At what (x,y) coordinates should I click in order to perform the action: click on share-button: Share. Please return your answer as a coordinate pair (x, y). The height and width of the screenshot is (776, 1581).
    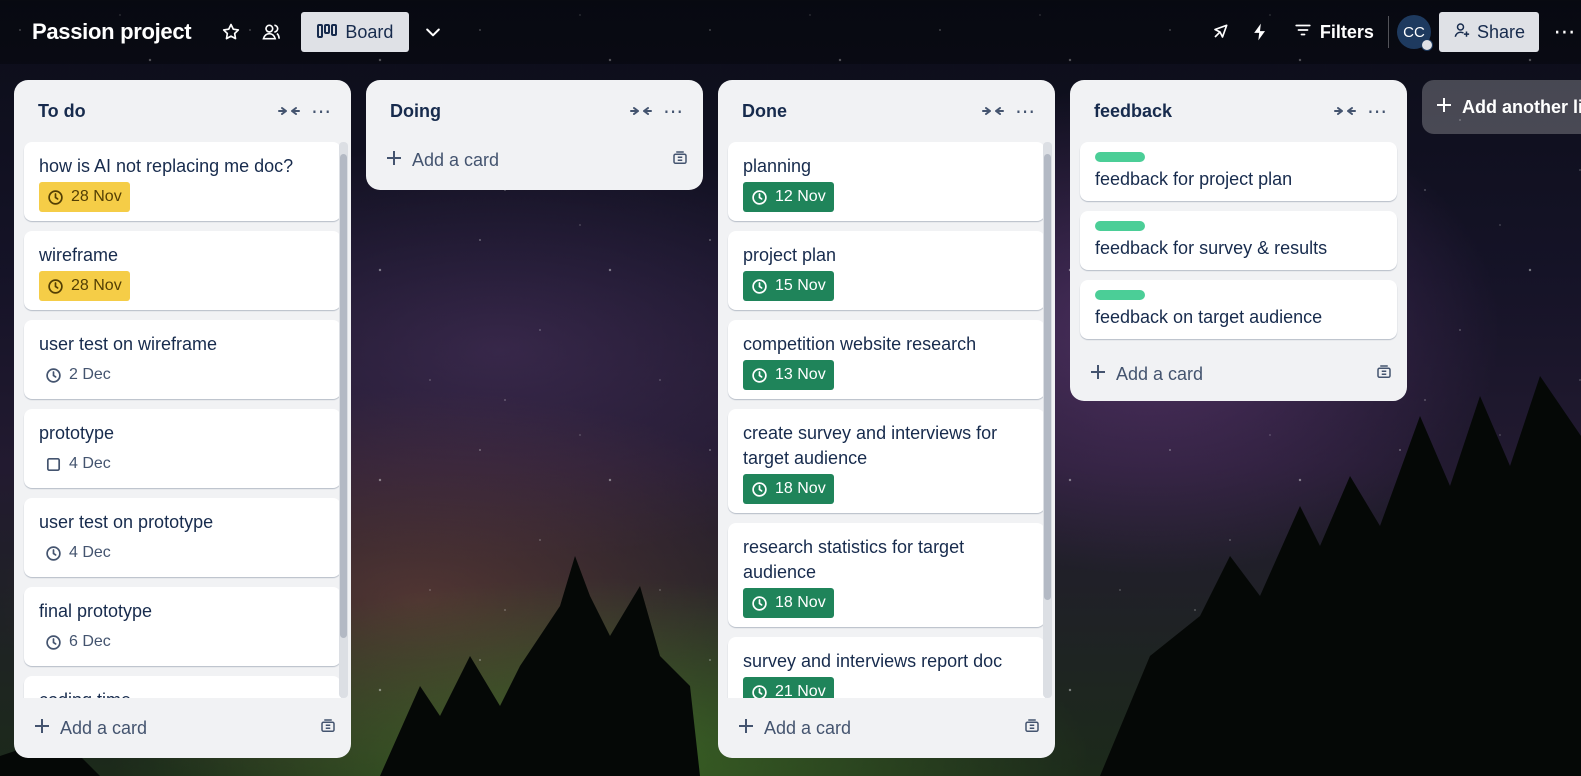
    Looking at the image, I should click on (1488, 32).